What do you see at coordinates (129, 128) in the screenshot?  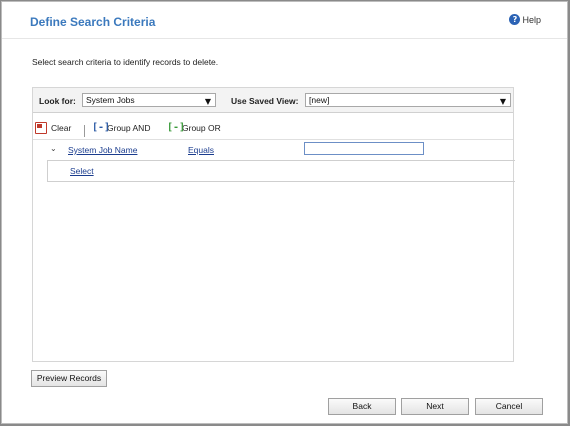 I see `group-and-label: Group AND` at bounding box center [129, 128].